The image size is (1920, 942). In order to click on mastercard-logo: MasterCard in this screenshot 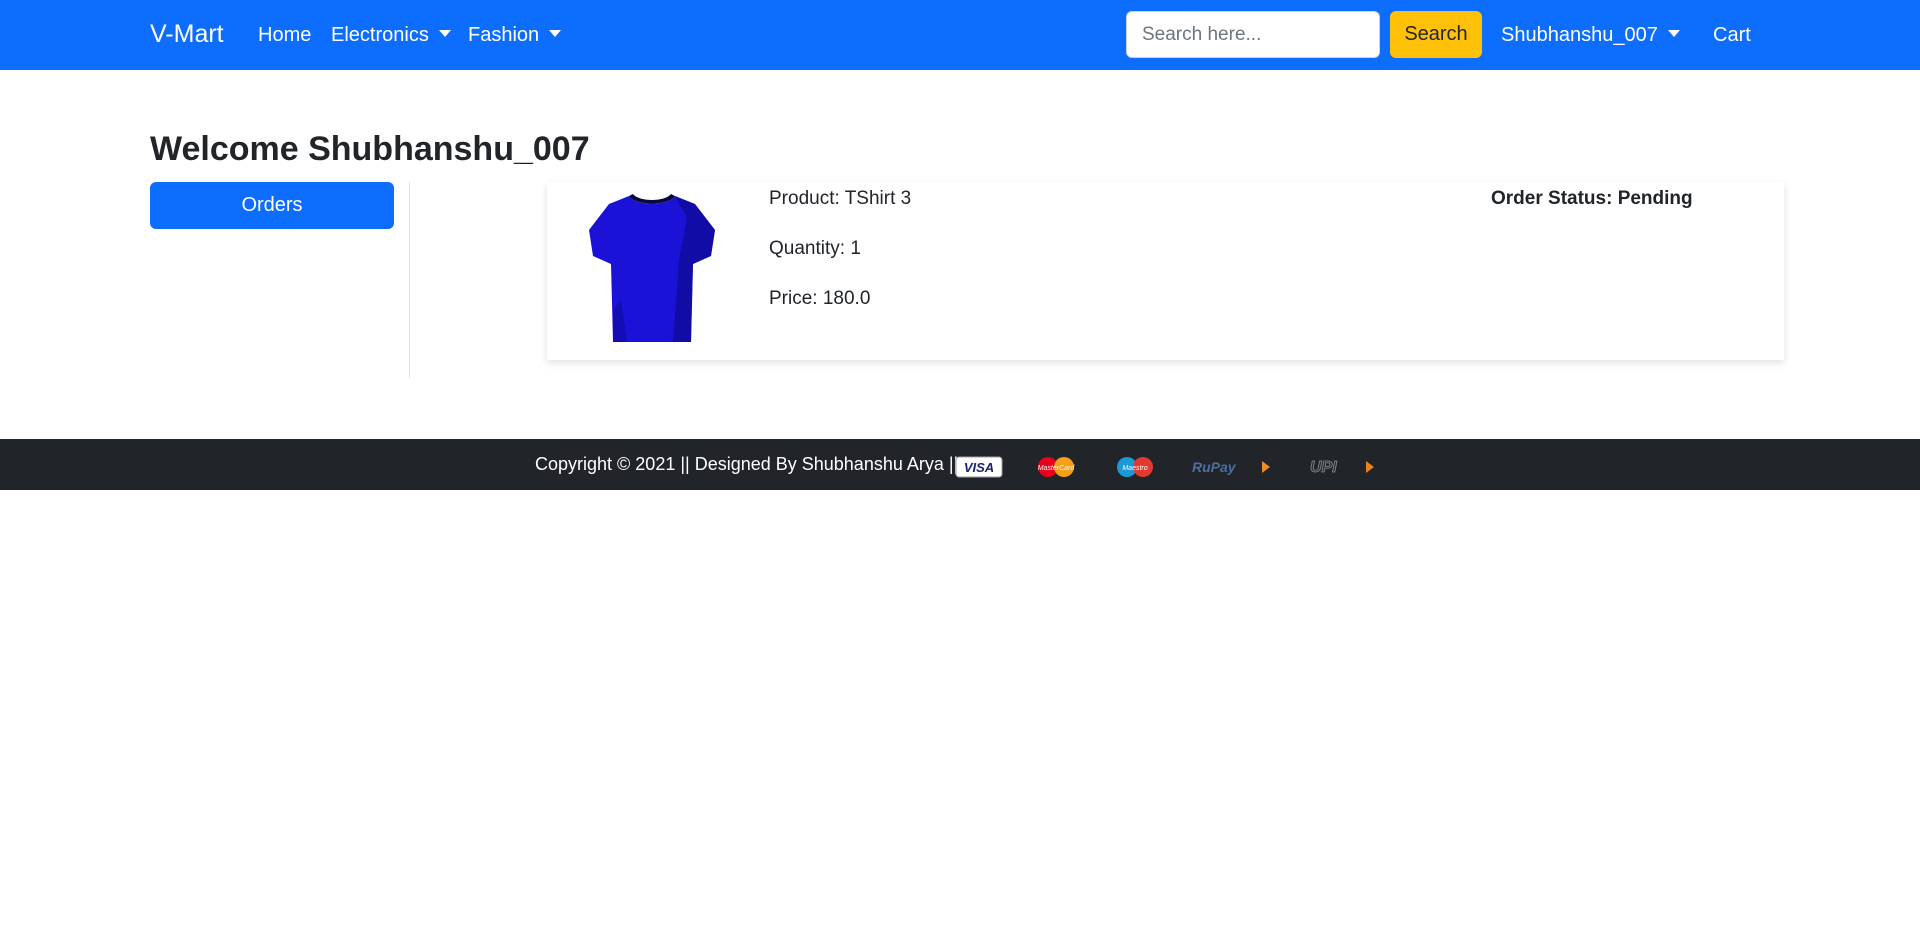, I will do `click(1057, 467)`.